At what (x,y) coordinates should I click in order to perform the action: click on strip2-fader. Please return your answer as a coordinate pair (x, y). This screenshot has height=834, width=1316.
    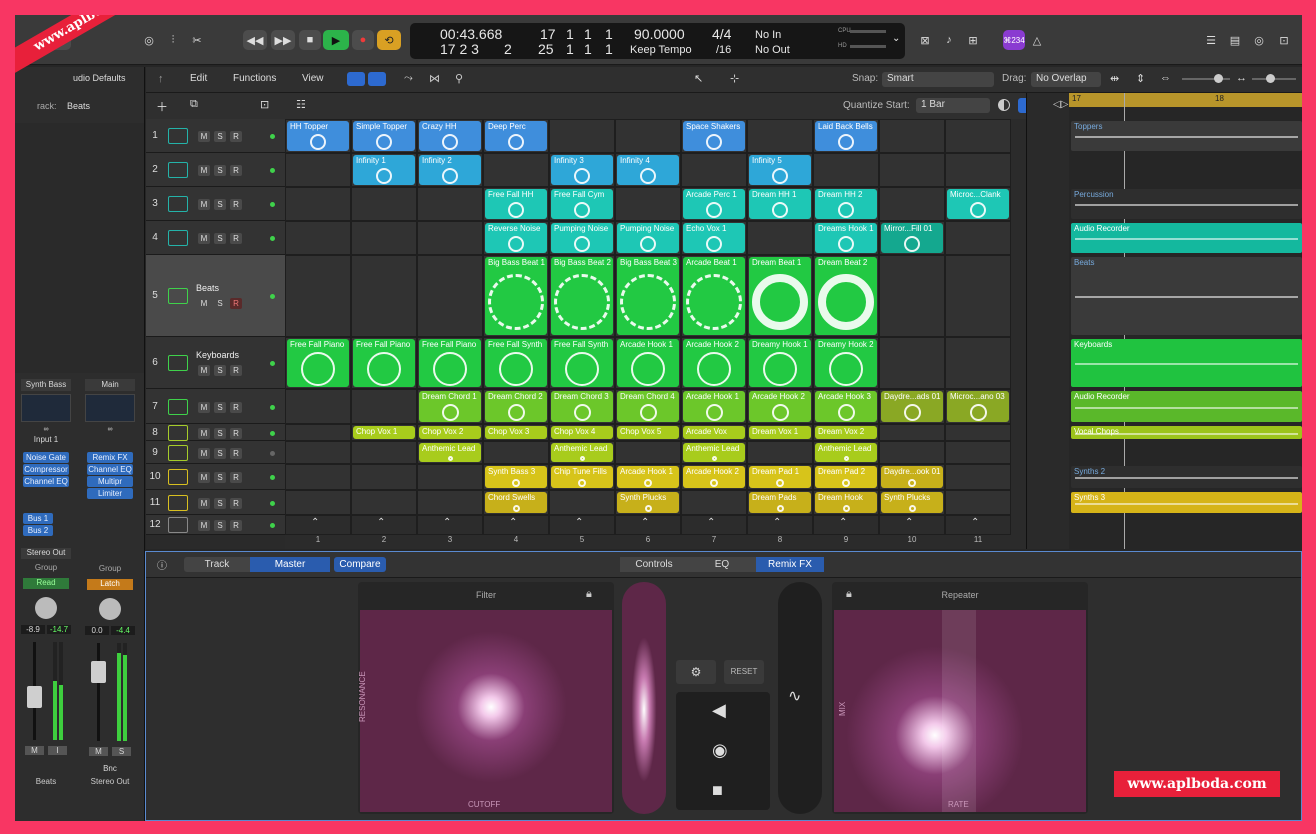
    Looking at the image, I should click on (98, 672).